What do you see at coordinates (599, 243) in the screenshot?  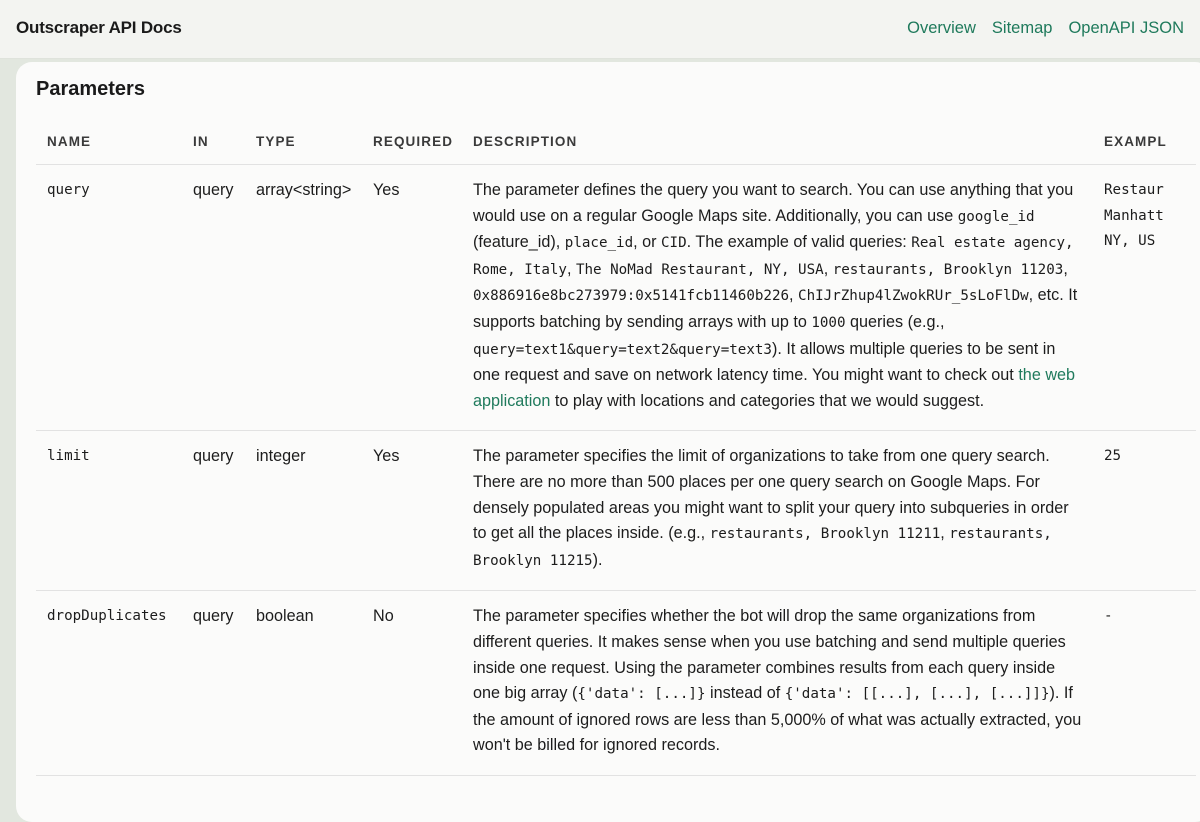 I see `inline-code: place_id` at bounding box center [599, 243].